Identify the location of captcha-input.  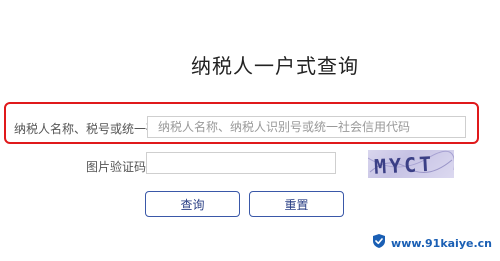
(241, 163).